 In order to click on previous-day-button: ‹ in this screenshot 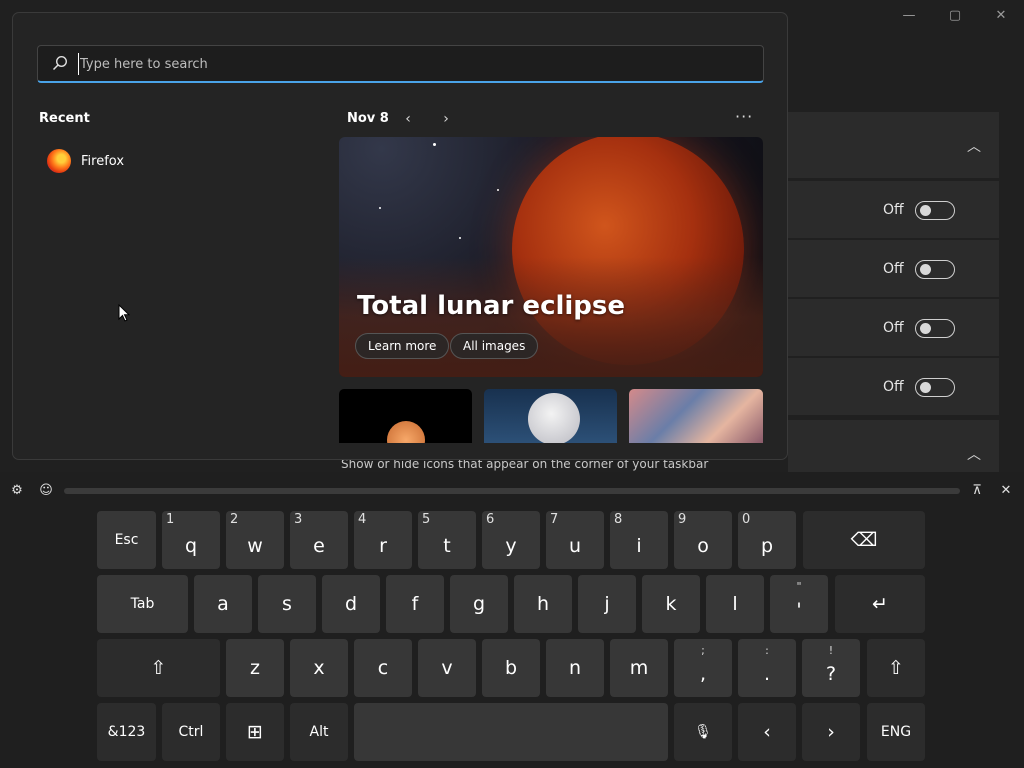, I will do `click(408, 119)`.